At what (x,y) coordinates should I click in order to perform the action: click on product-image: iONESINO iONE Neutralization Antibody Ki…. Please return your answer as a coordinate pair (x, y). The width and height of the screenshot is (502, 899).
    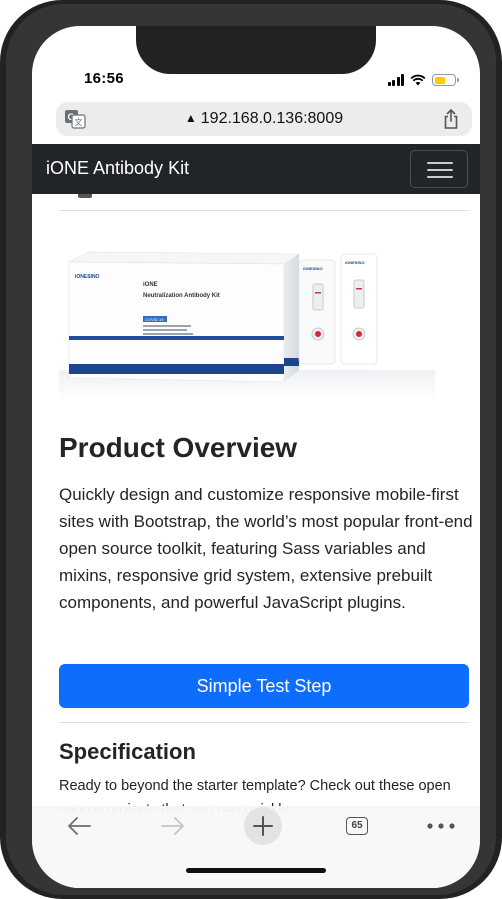
    Looking at the image, I should click on (247, 325).